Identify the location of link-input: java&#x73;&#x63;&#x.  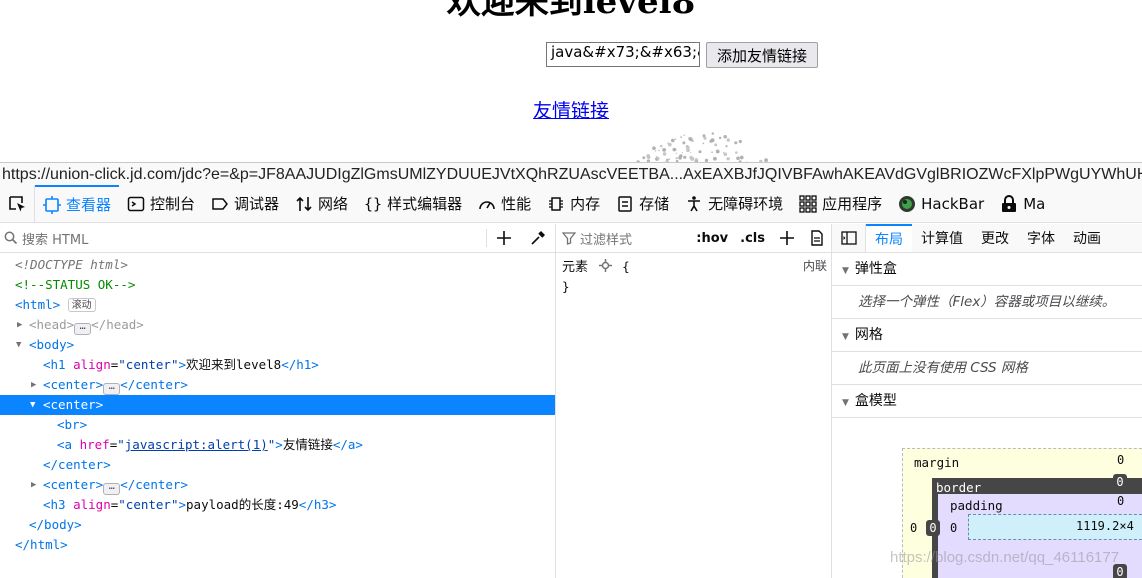
(623, 54).